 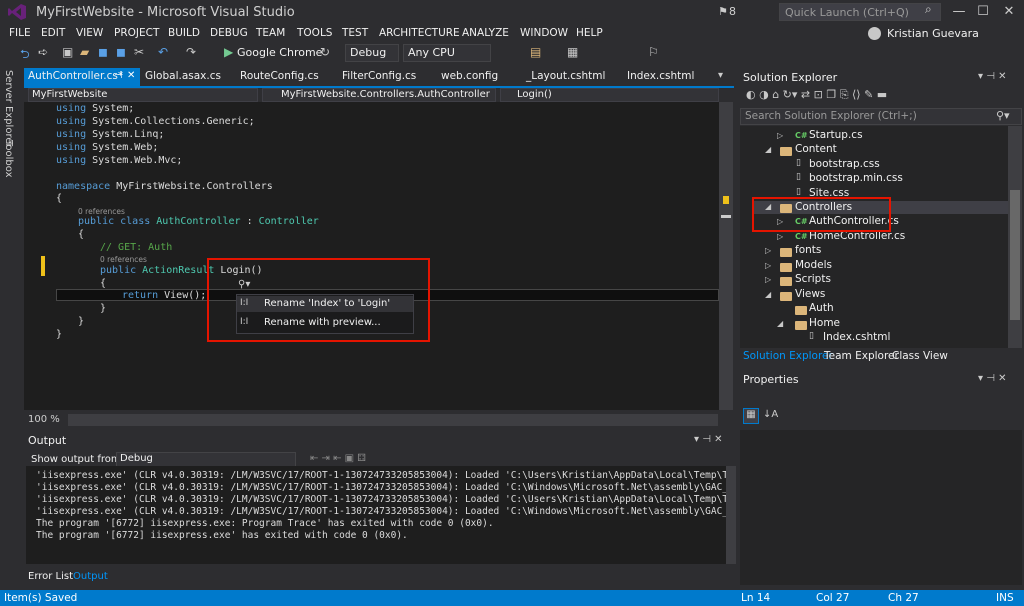 What do you see at coordinates (121, 52) in the screenshot?
I see `save-all-icon: ◼` at bounding box center [121, 52].